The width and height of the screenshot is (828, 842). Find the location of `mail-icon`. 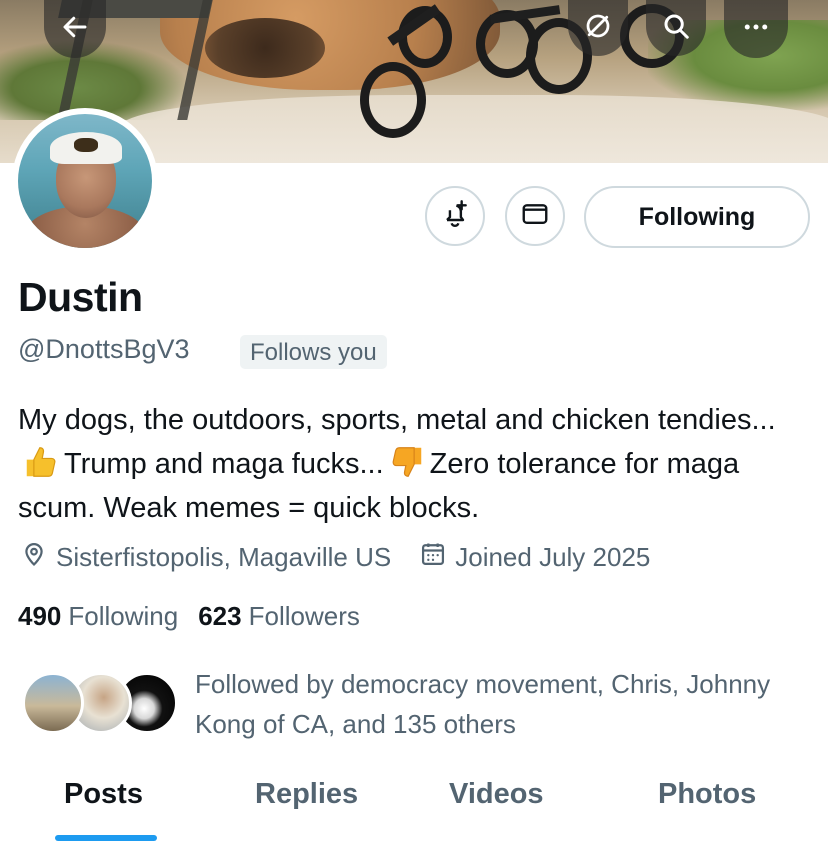

mail-icon is located at coordinates (535, 216).